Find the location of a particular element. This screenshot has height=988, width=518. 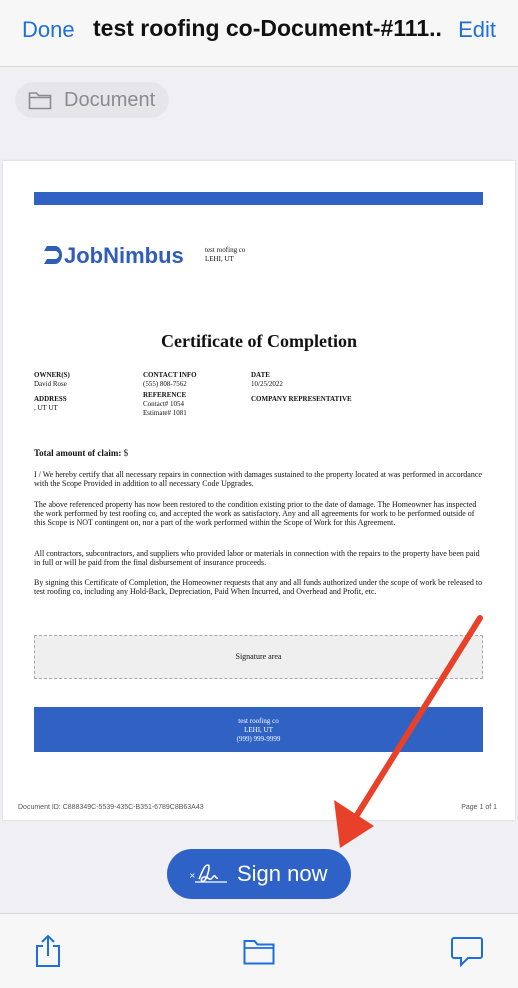

folder-icon is located at coordinates (259, 952).